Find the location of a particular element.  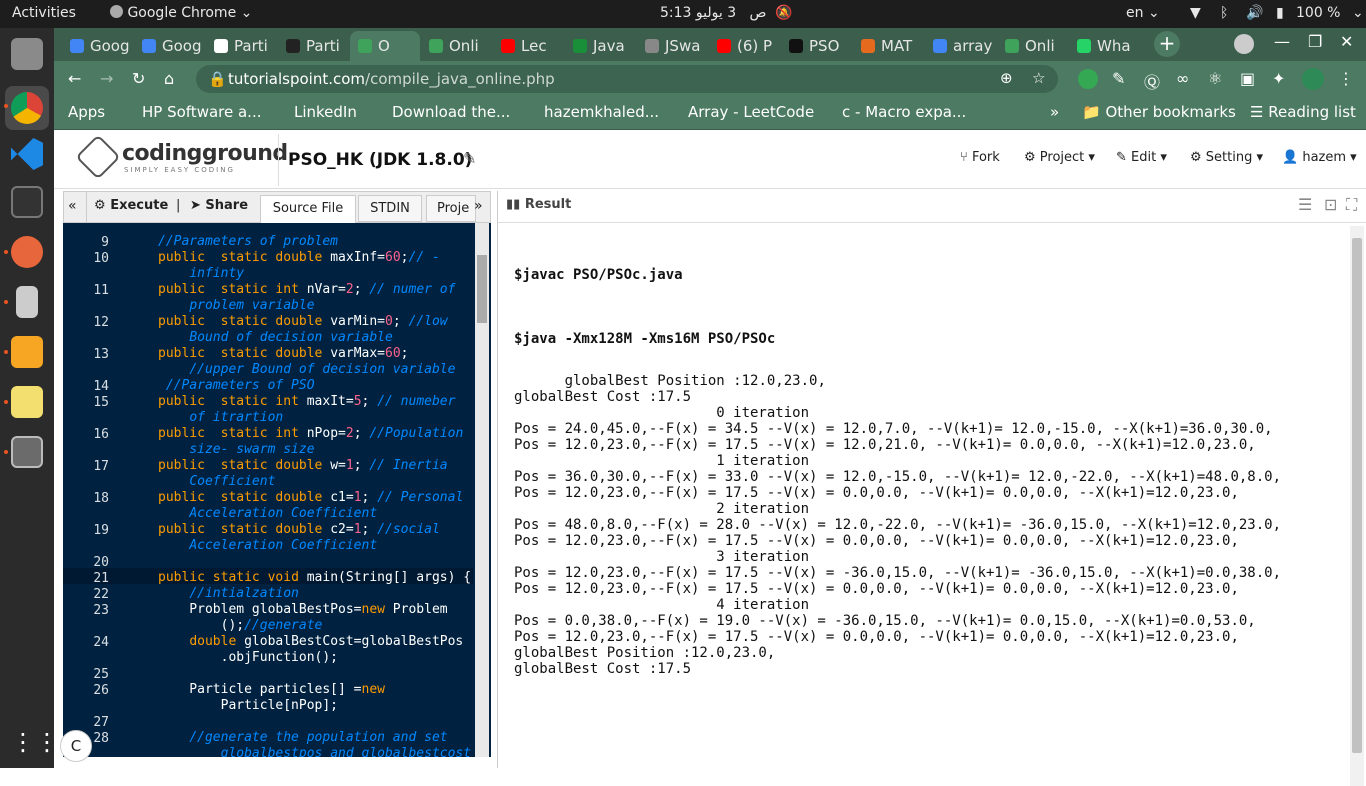

new-tab-button: + is located at coordinates (1167, 44).